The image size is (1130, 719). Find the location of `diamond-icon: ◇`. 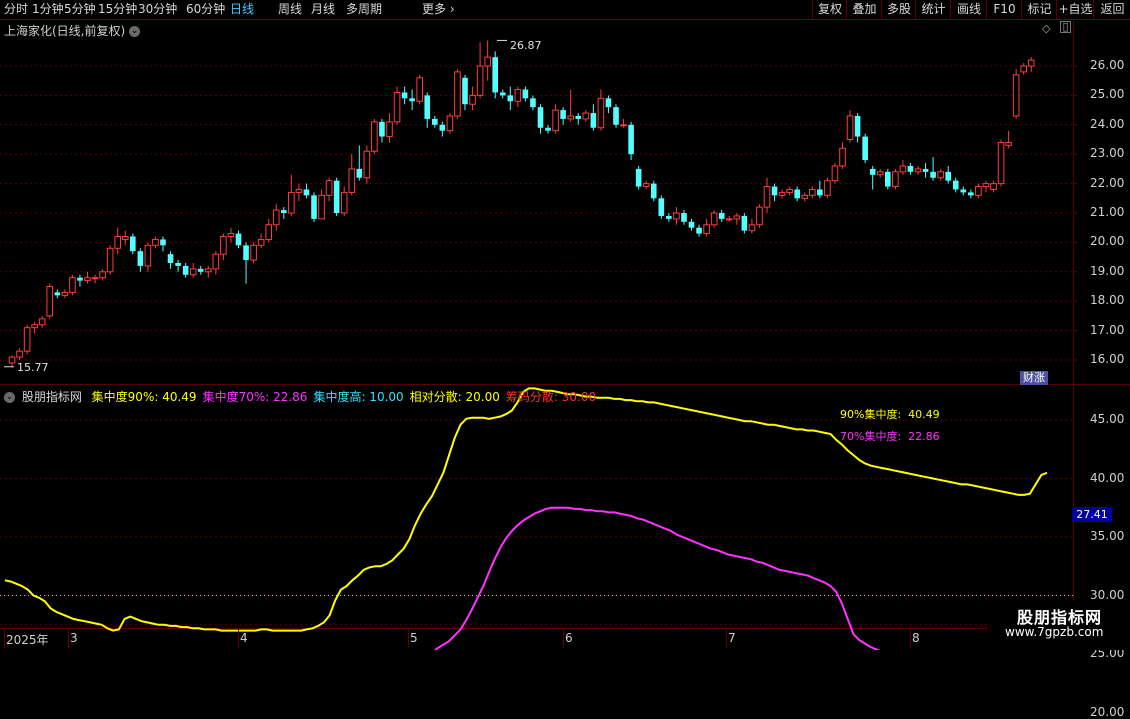

diamond-icon: ◇ is located at coordinates (1046, 28).